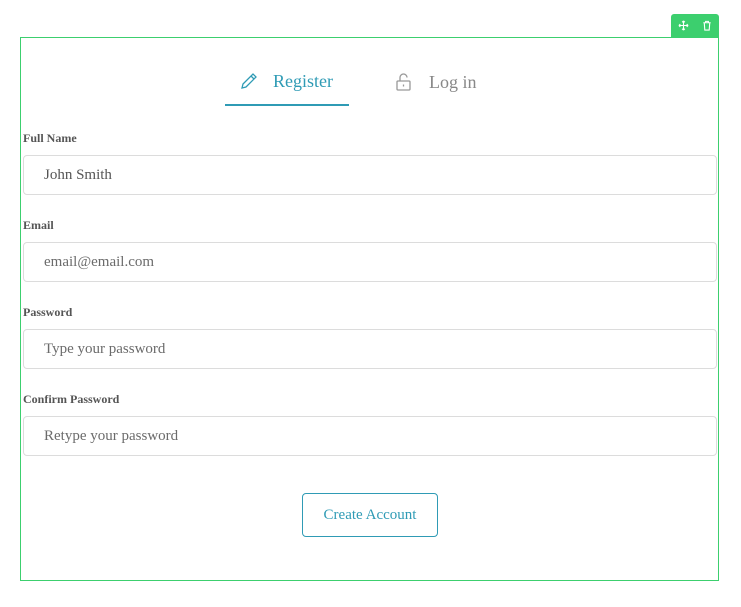  I want to click on tab-register: Register, so click(287, 82).